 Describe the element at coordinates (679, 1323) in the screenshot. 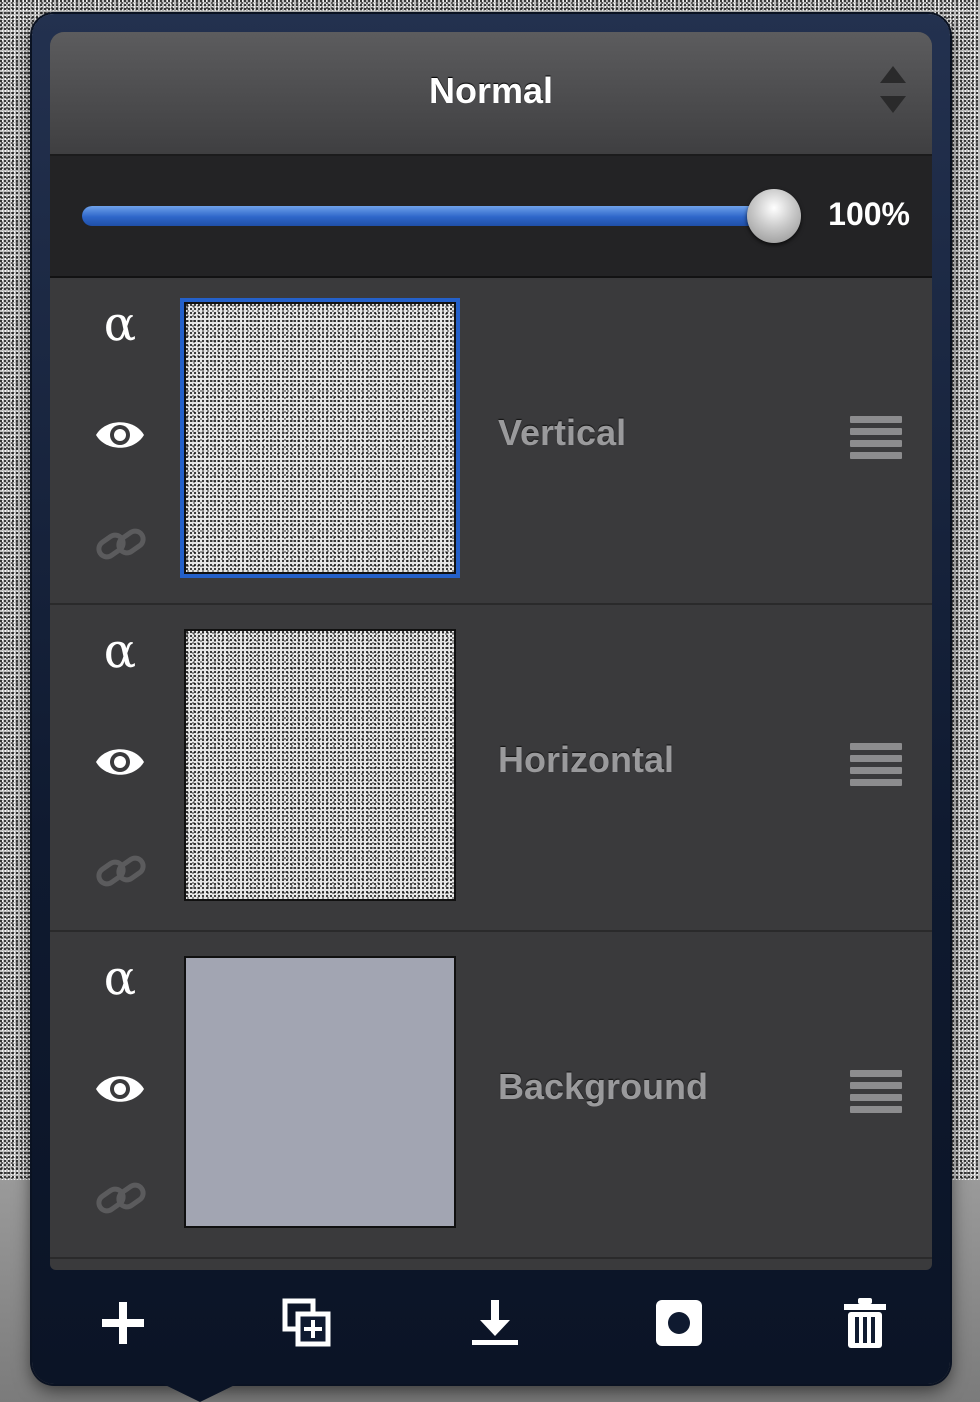

I see `layer-mask-icon` at that location.